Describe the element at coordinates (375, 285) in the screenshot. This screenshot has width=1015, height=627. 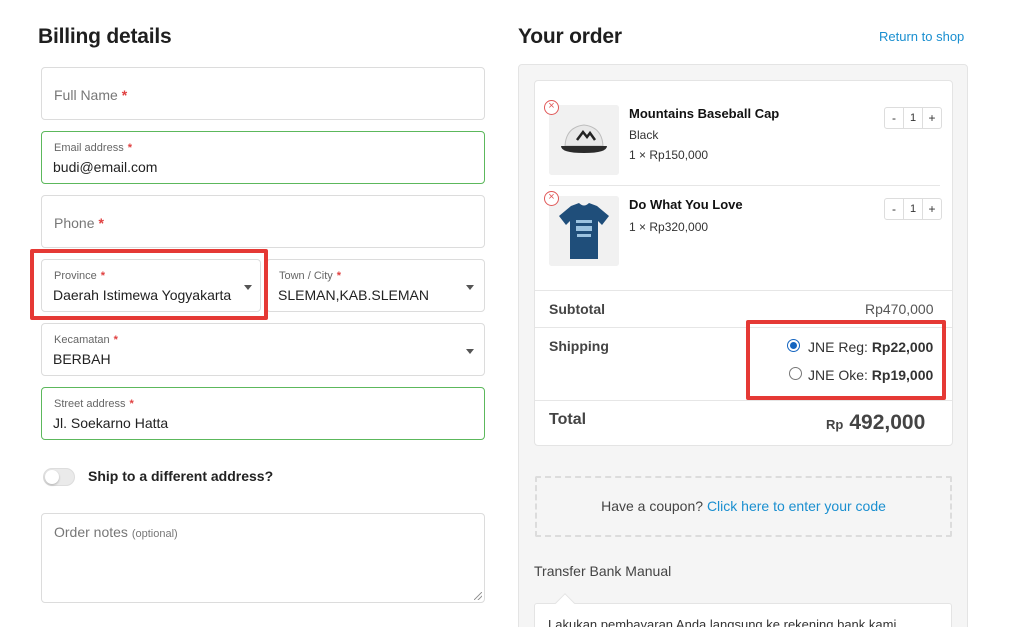
I see `town-city-select: Town / City * SLEMAN,KAB.SLEMAN` at that location.